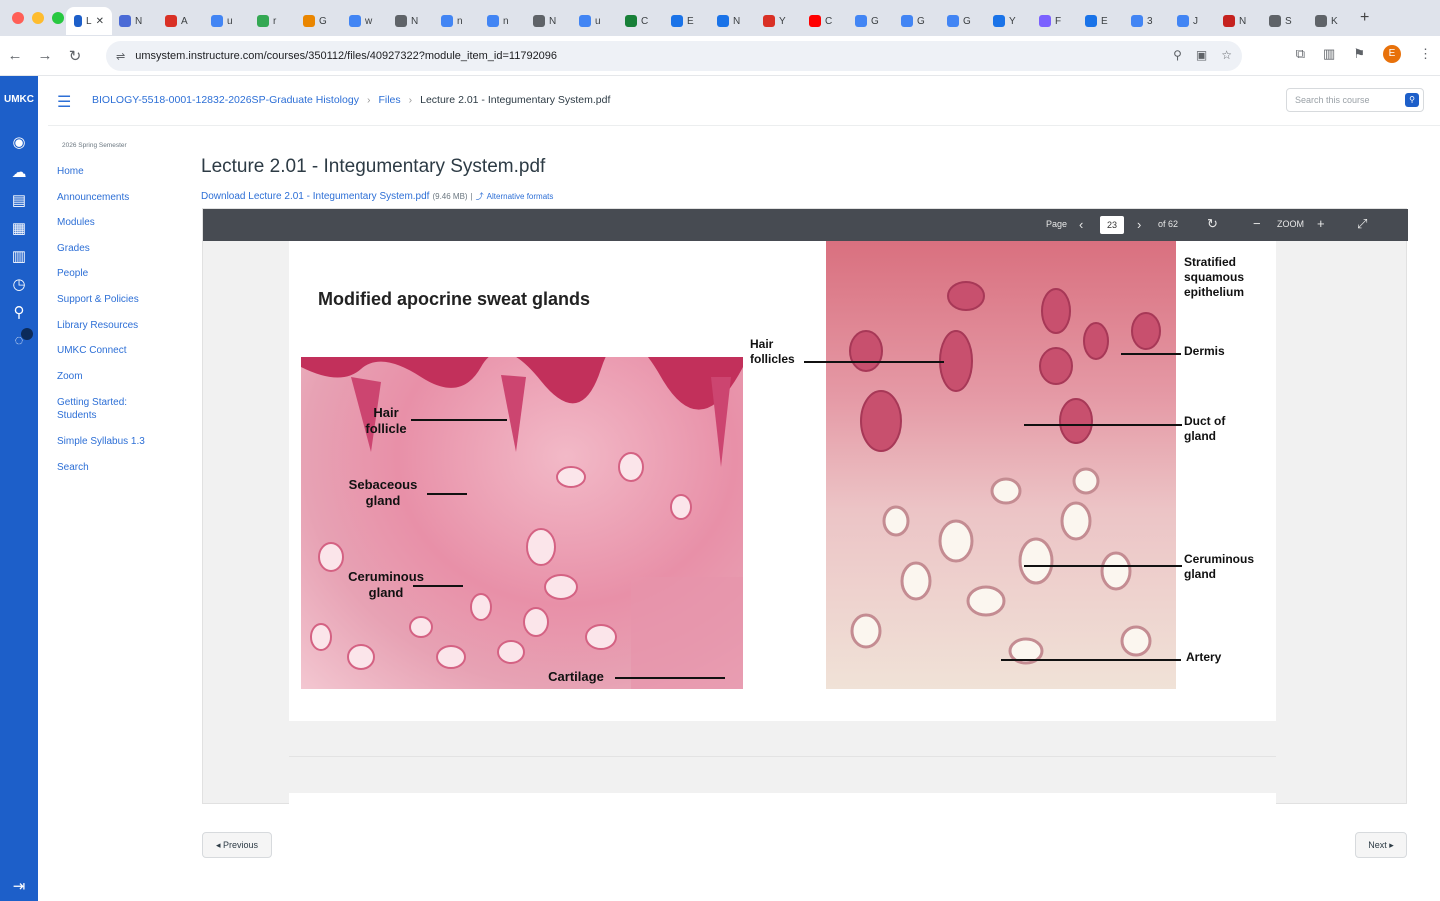 This screenshot has width=1440, height=901. Describe the element at coordinates (94, 145) in the screenshot. I see `term-label: 2026 Spring Semester` at that location.